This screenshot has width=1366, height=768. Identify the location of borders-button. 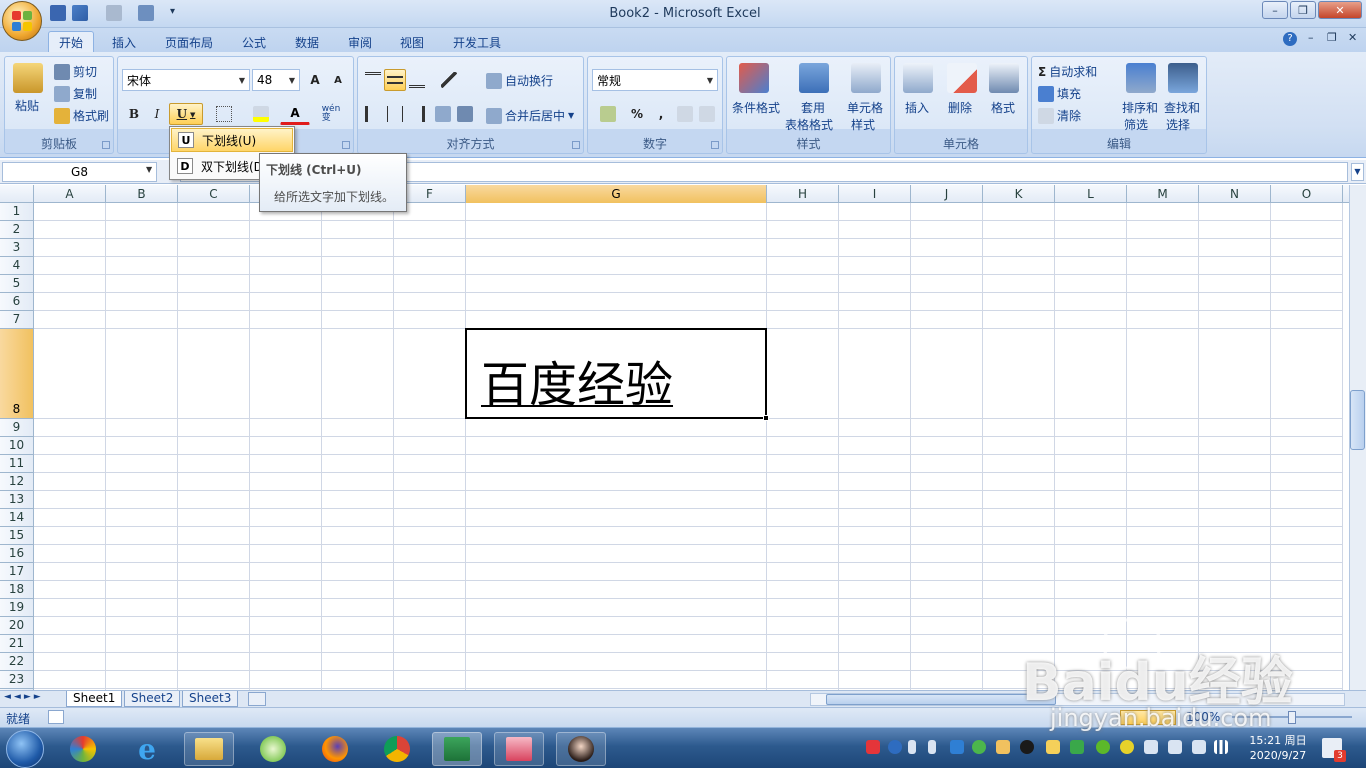
(224, 114).